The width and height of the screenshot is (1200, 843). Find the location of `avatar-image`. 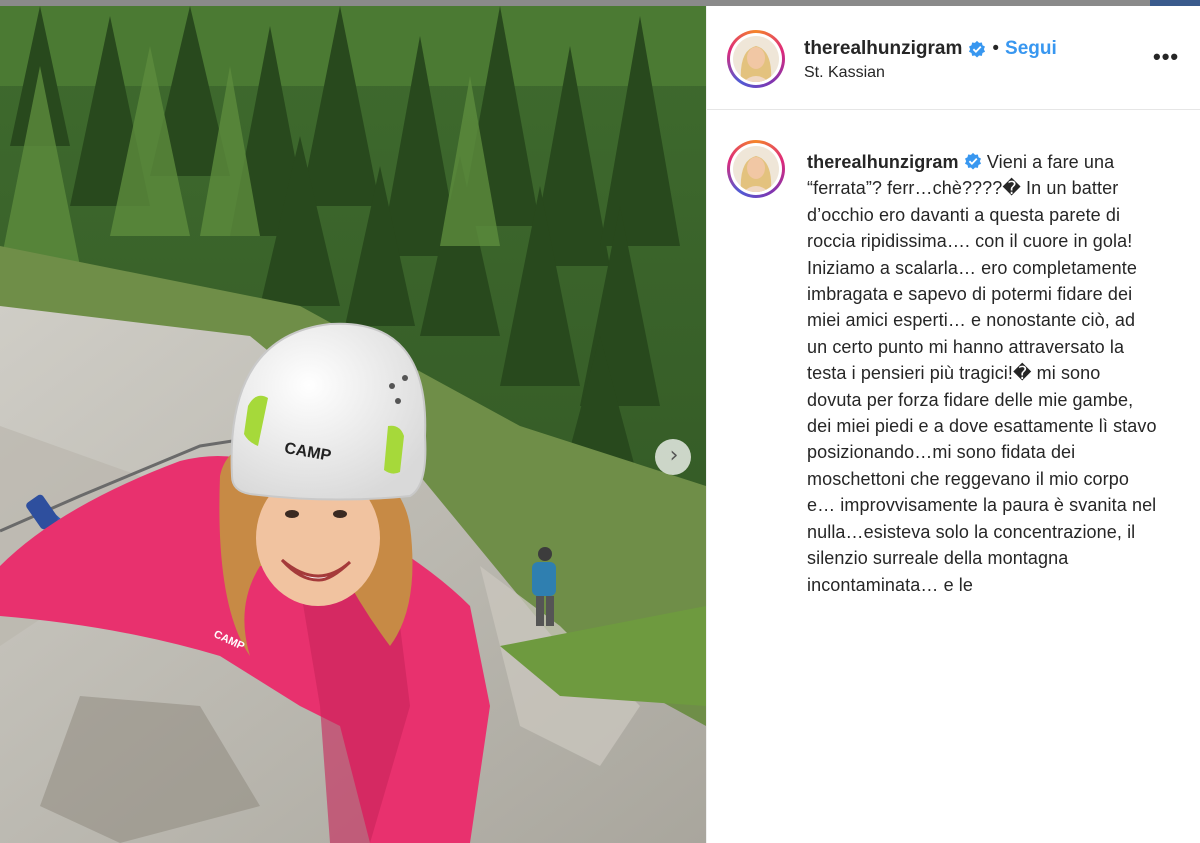

avatar-image is located at coordinates (756, 59).